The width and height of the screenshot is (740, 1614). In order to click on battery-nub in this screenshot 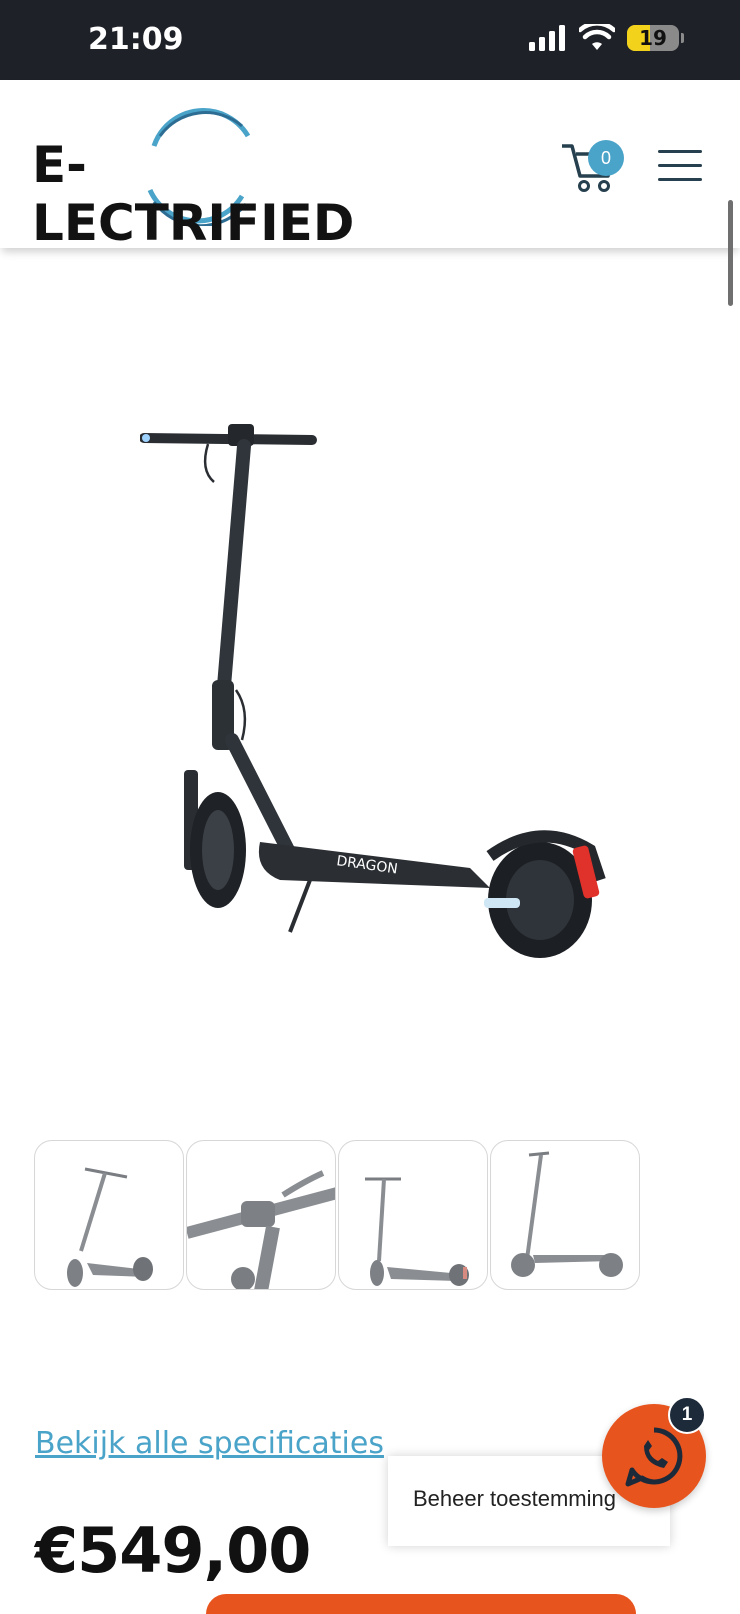, I will do `click(682, 38)`.